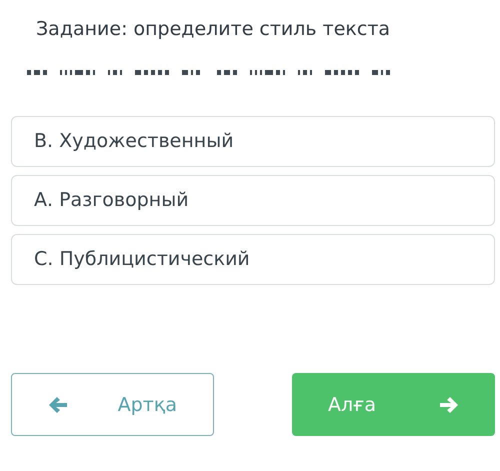  Describe the element at coordinates (253, 200) in the screenshot. I see `answer-option: А. Разговорный` at that location.